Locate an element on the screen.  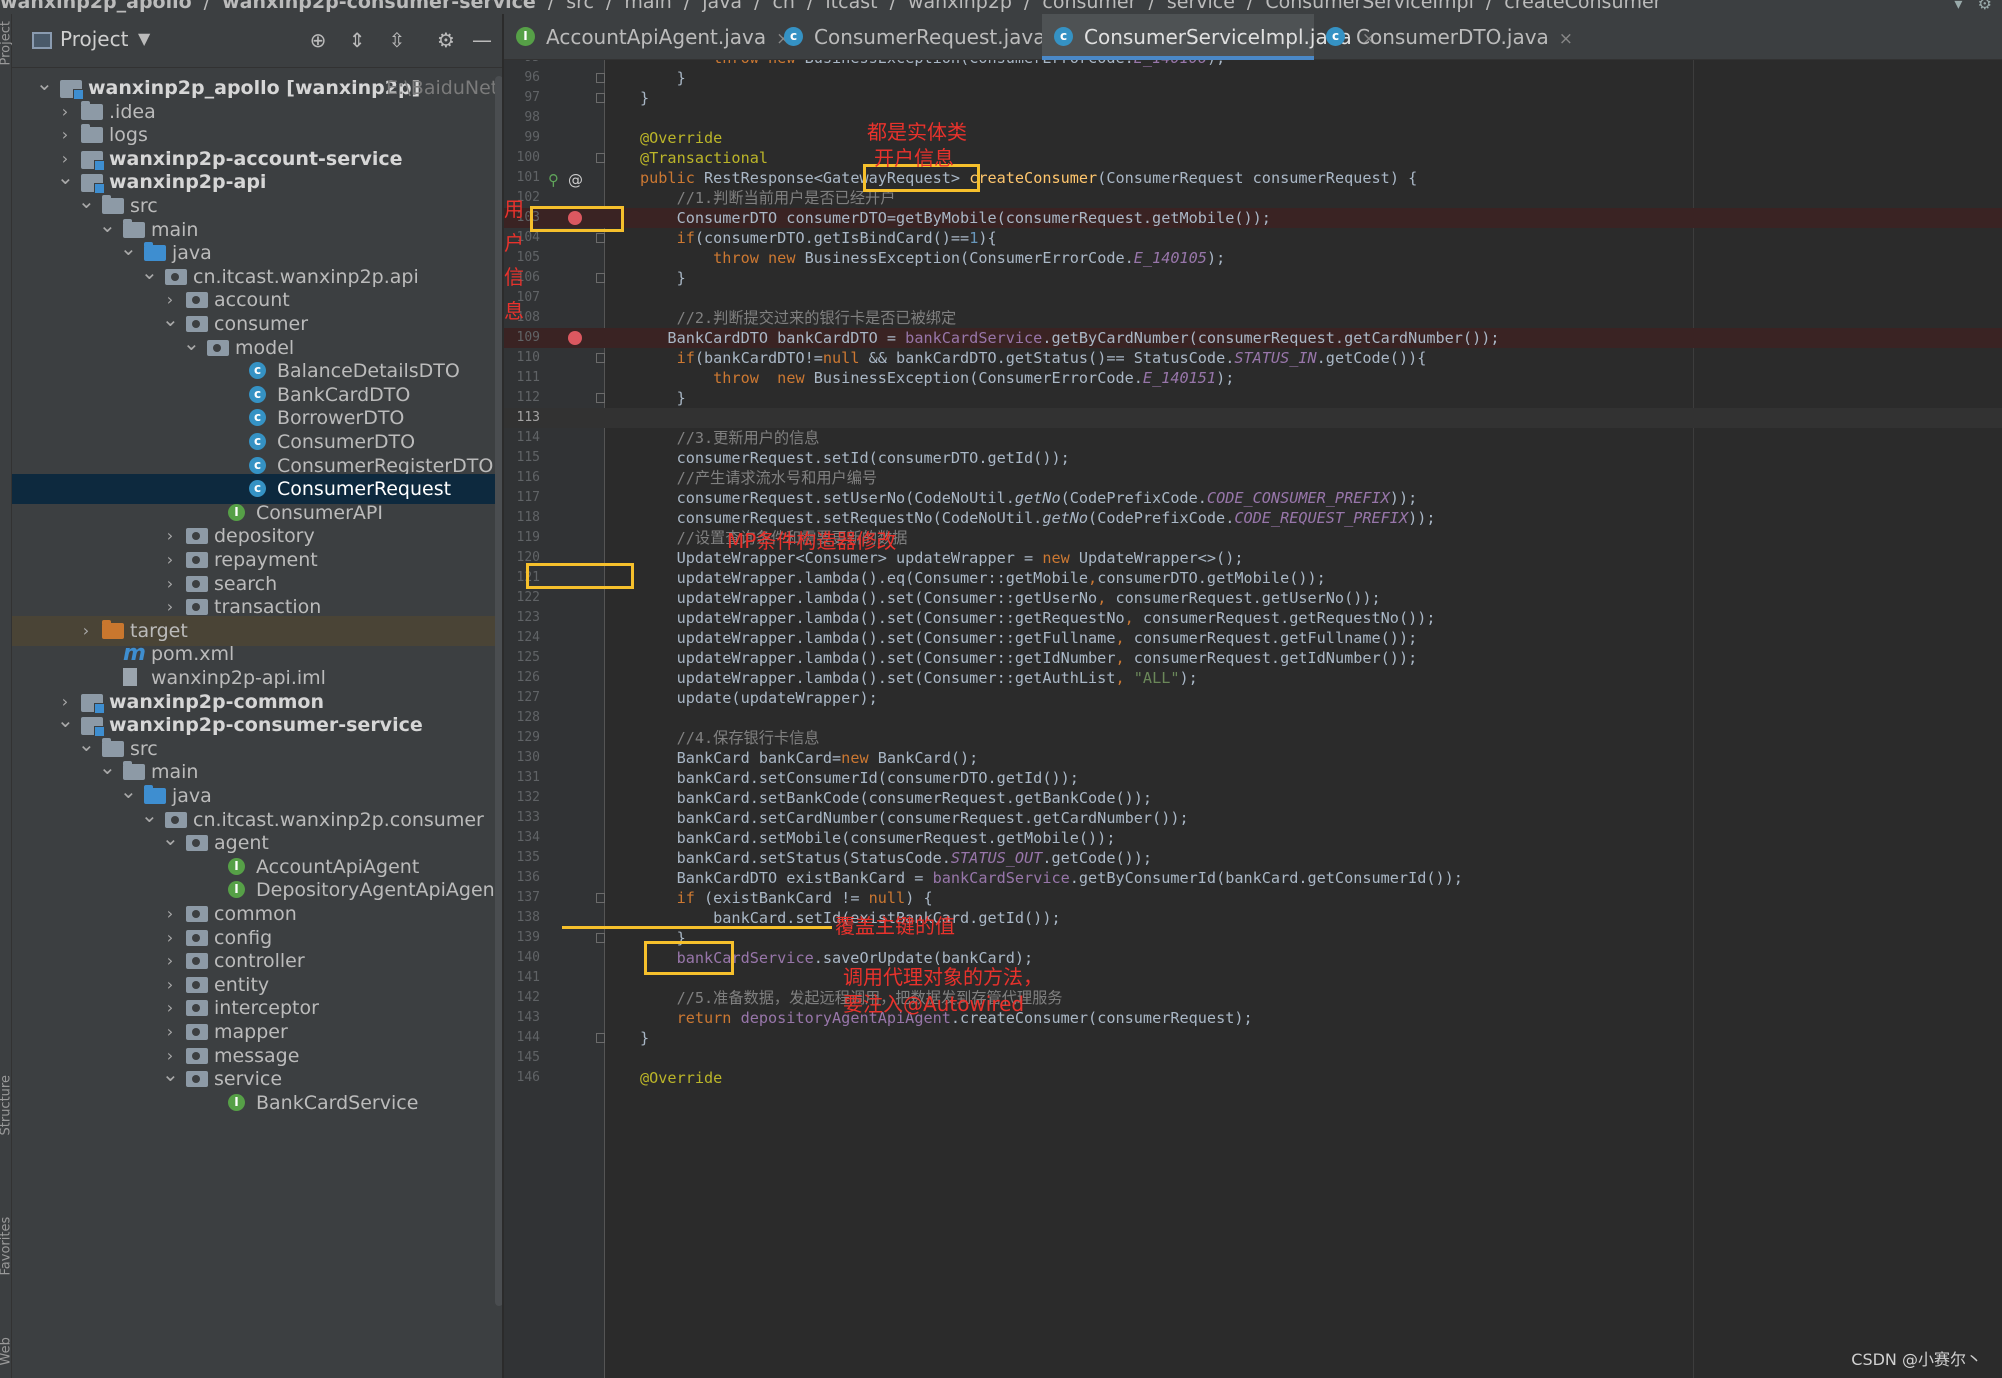
locate-file-icon: ⊕ is located at coordinates (318, 40).